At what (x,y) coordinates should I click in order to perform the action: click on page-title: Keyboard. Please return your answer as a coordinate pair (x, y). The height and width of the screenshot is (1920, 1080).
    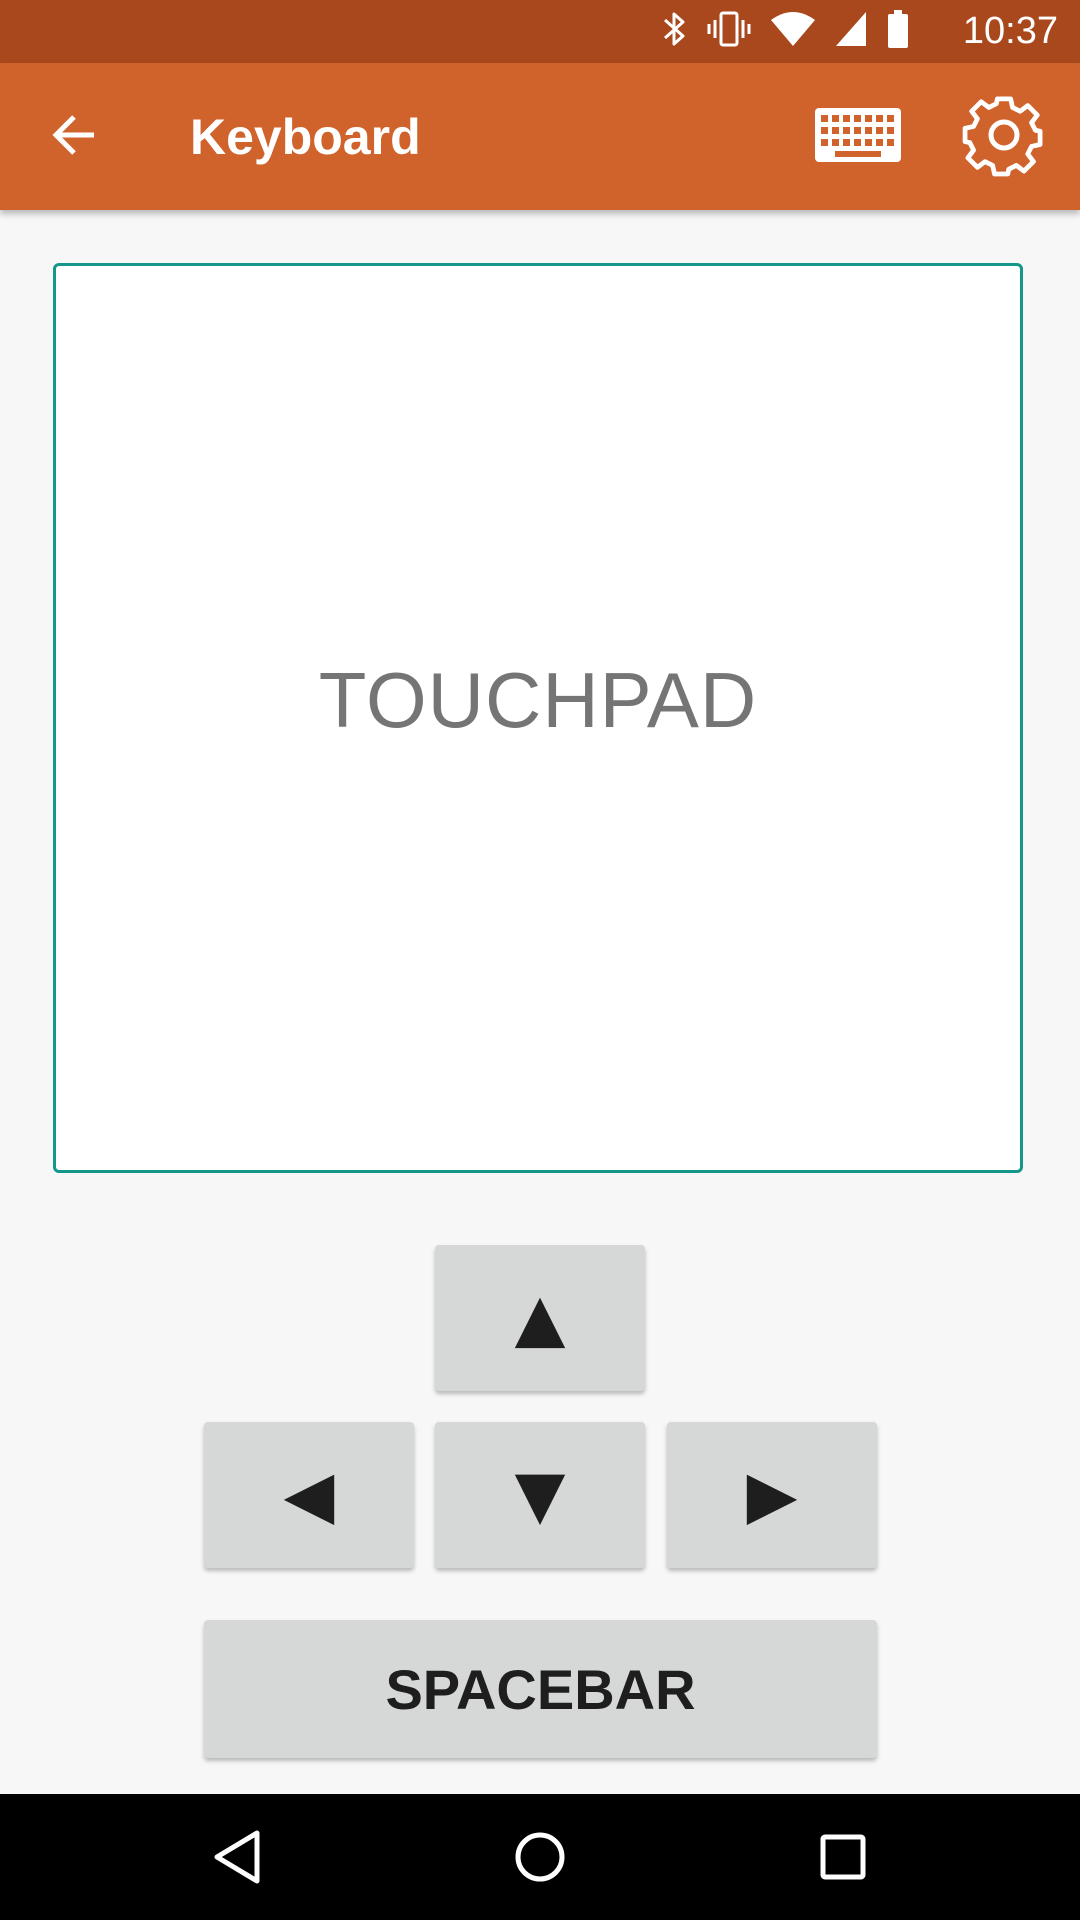
    Looking at the image, I should click on (305, 136).